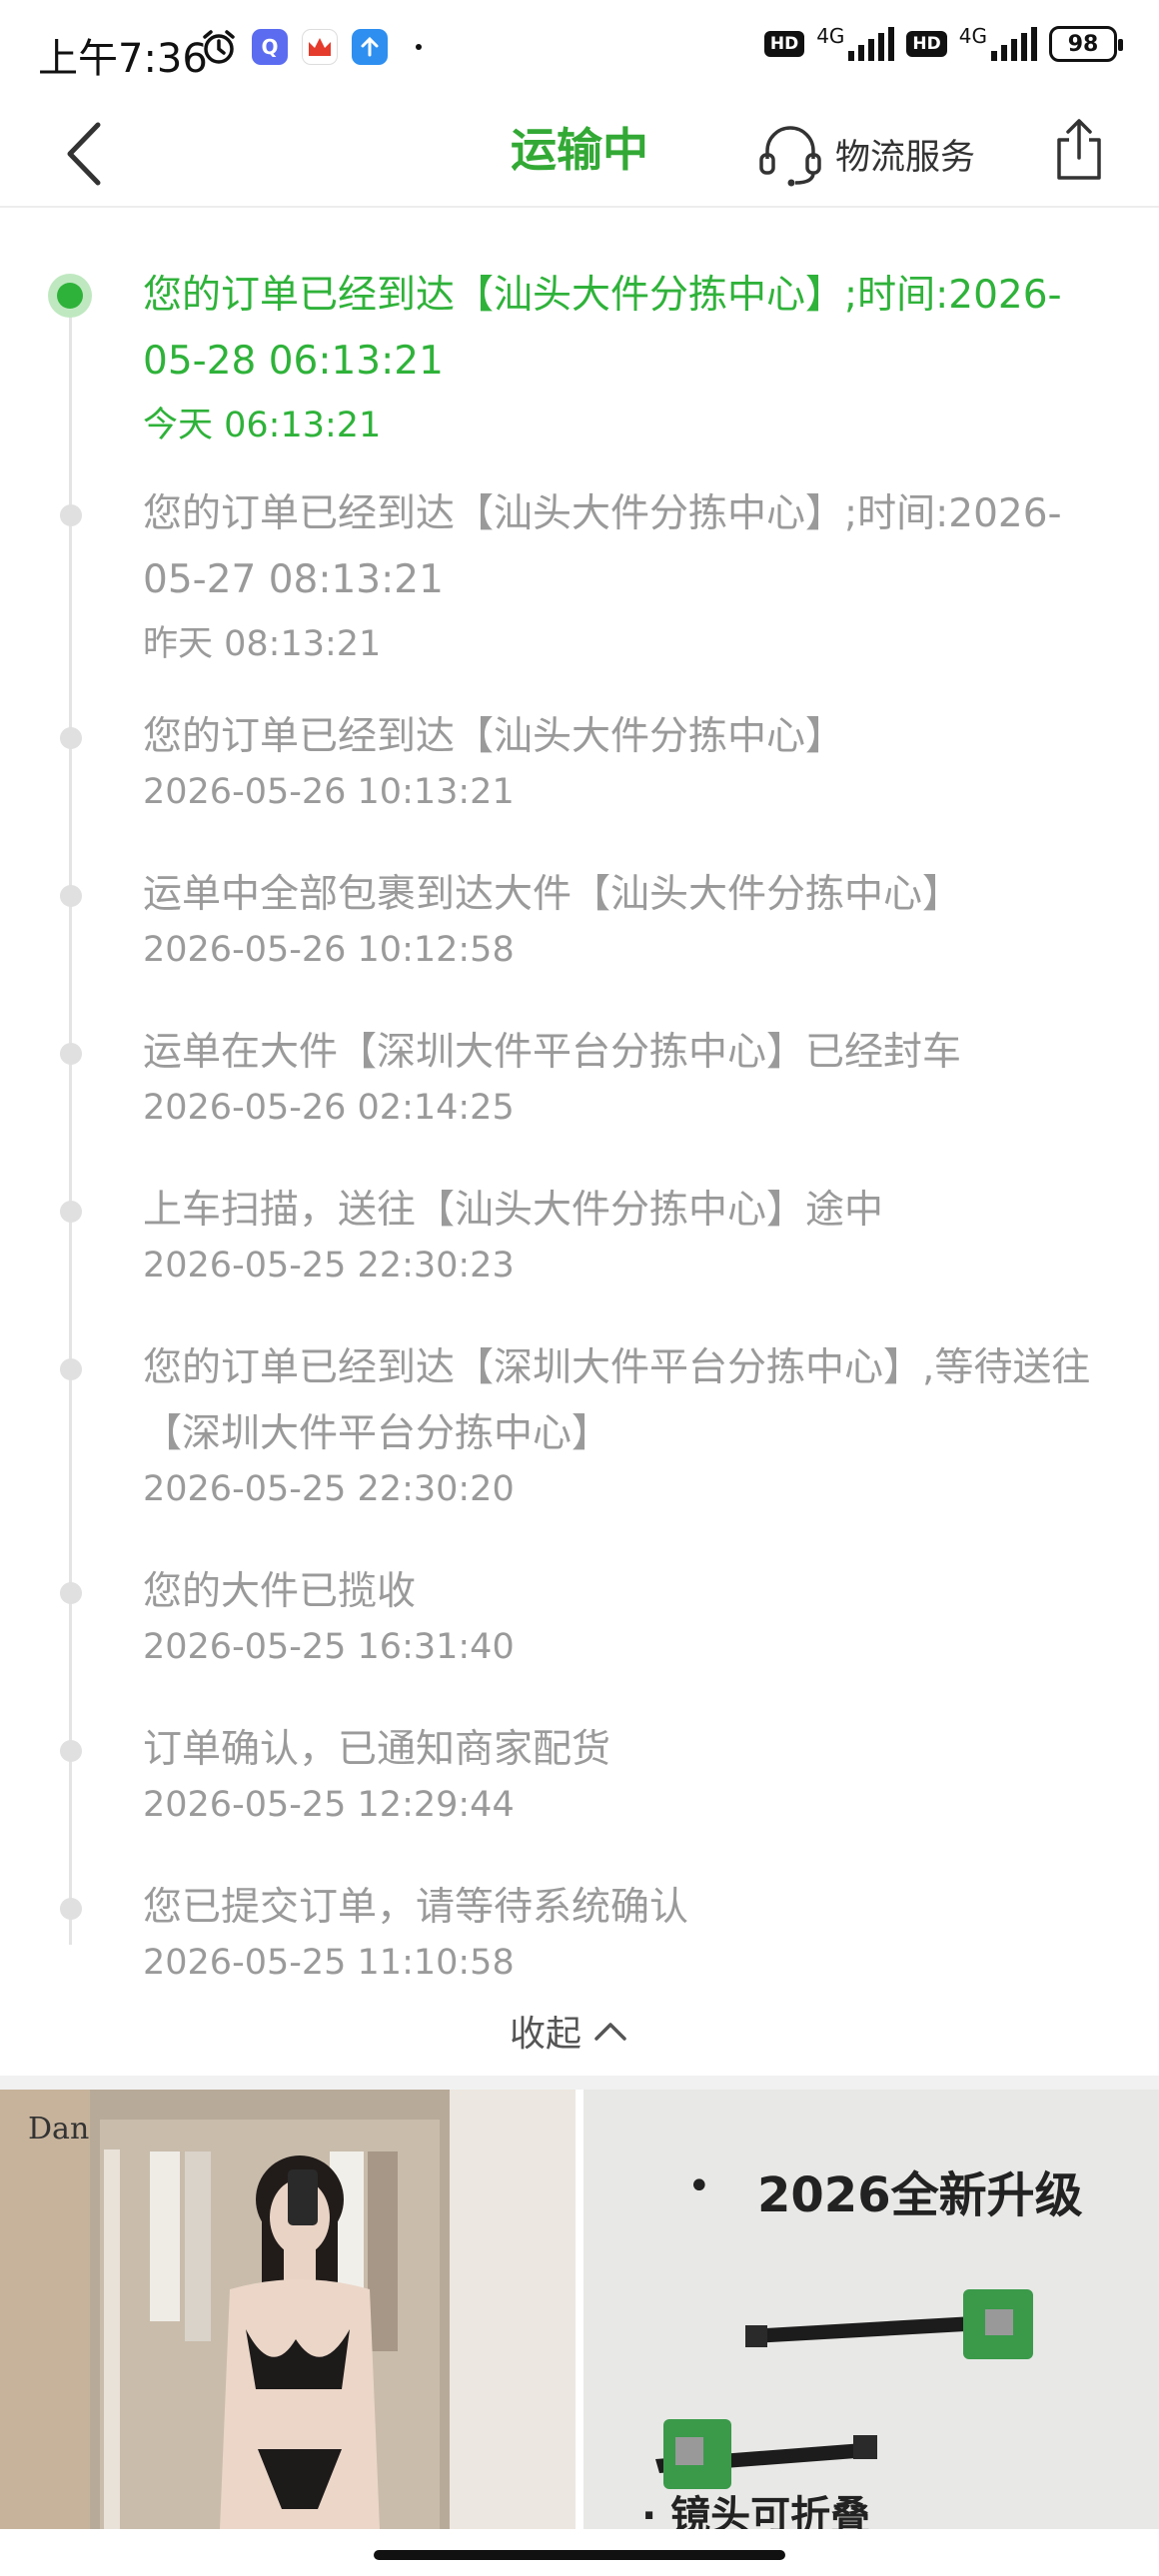  Describe the element at coordinates (514, 1210) in the screenshot. I see `event-text: 上车扫描，送往【汕头大件分拣中心】途中` at that location.